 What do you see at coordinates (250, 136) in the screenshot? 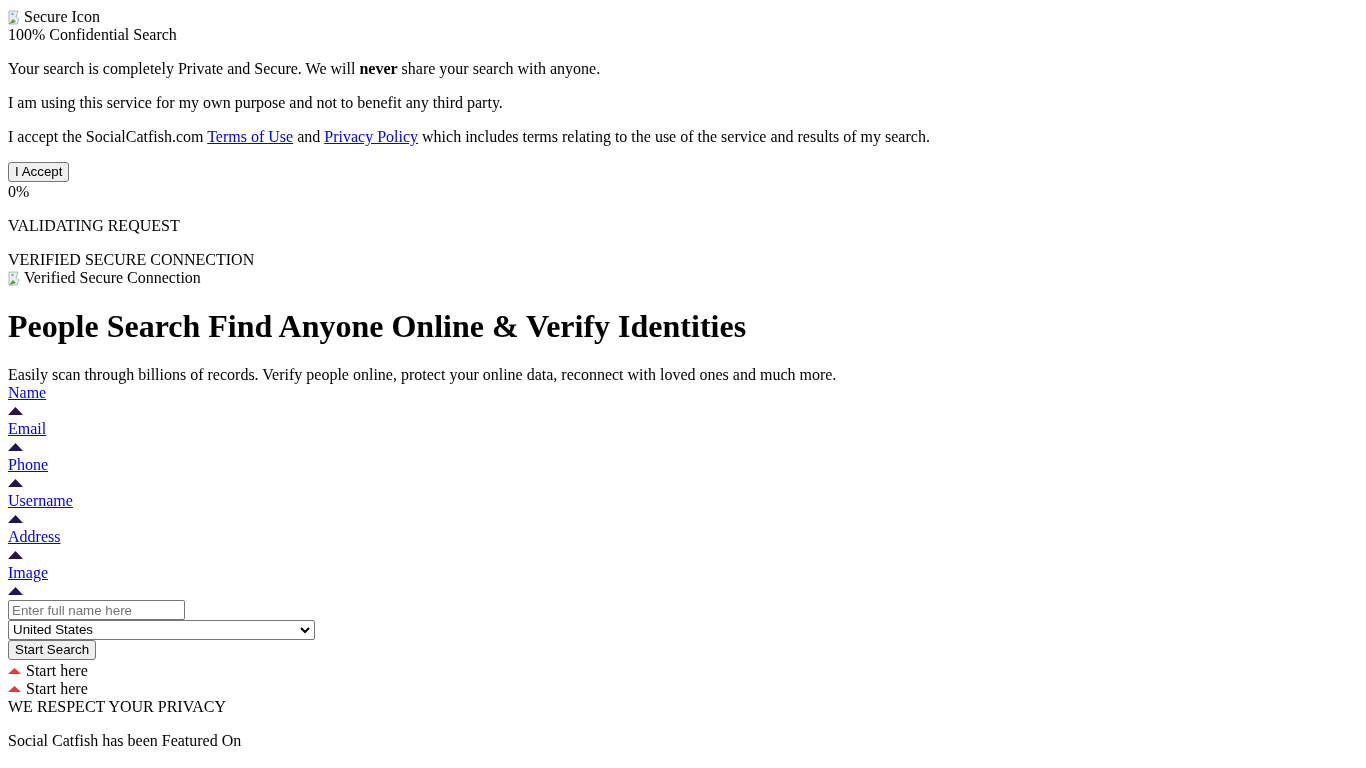
I see `terms-link: Terms of Use` at bounding box center [250, 136].